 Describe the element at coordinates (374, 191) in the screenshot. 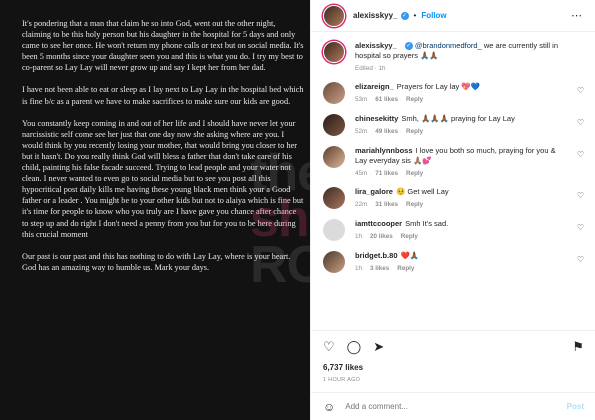

I see `commenter-username: lira_galore` at that location.